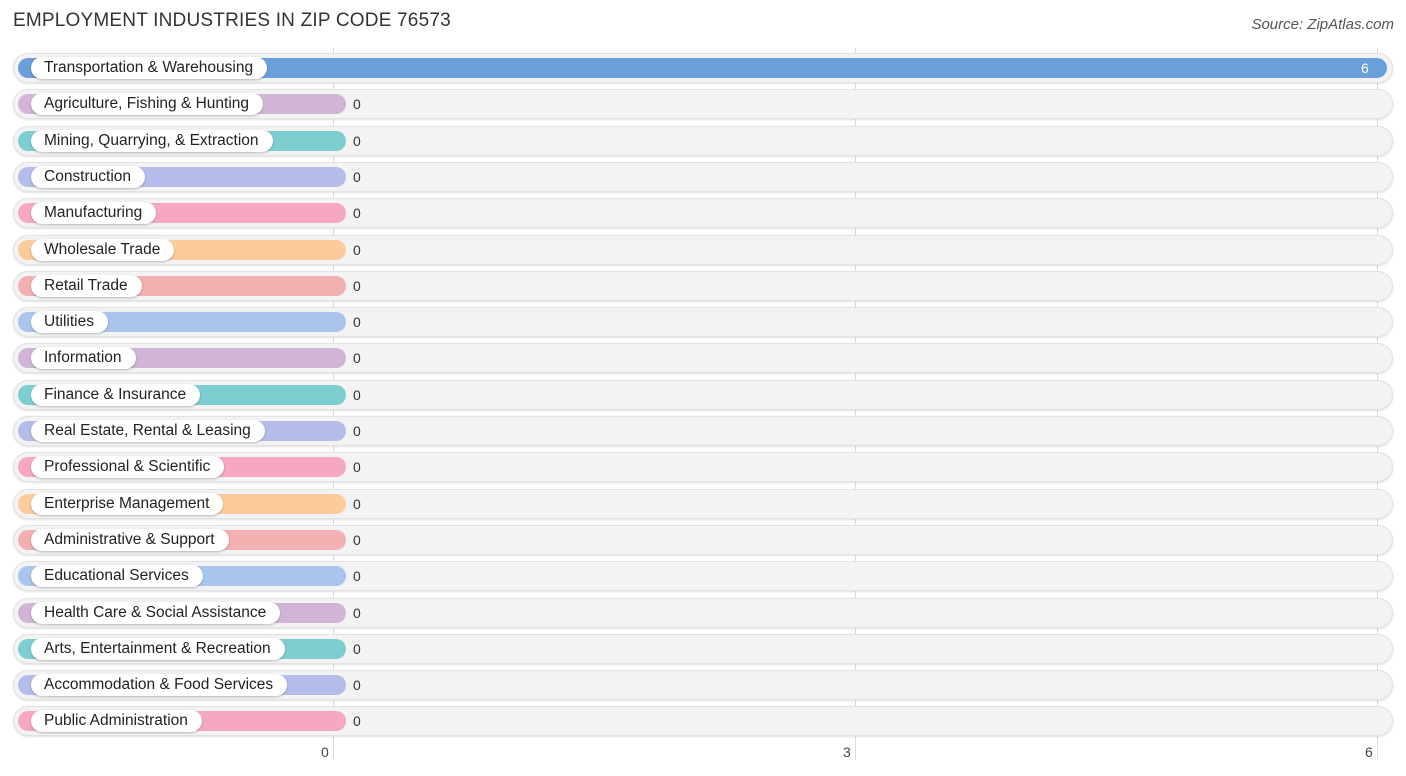 The image size is (1406, 776). I want to click on bar-label: Mining, Quarrying, & Extraction, so click(152, 141).